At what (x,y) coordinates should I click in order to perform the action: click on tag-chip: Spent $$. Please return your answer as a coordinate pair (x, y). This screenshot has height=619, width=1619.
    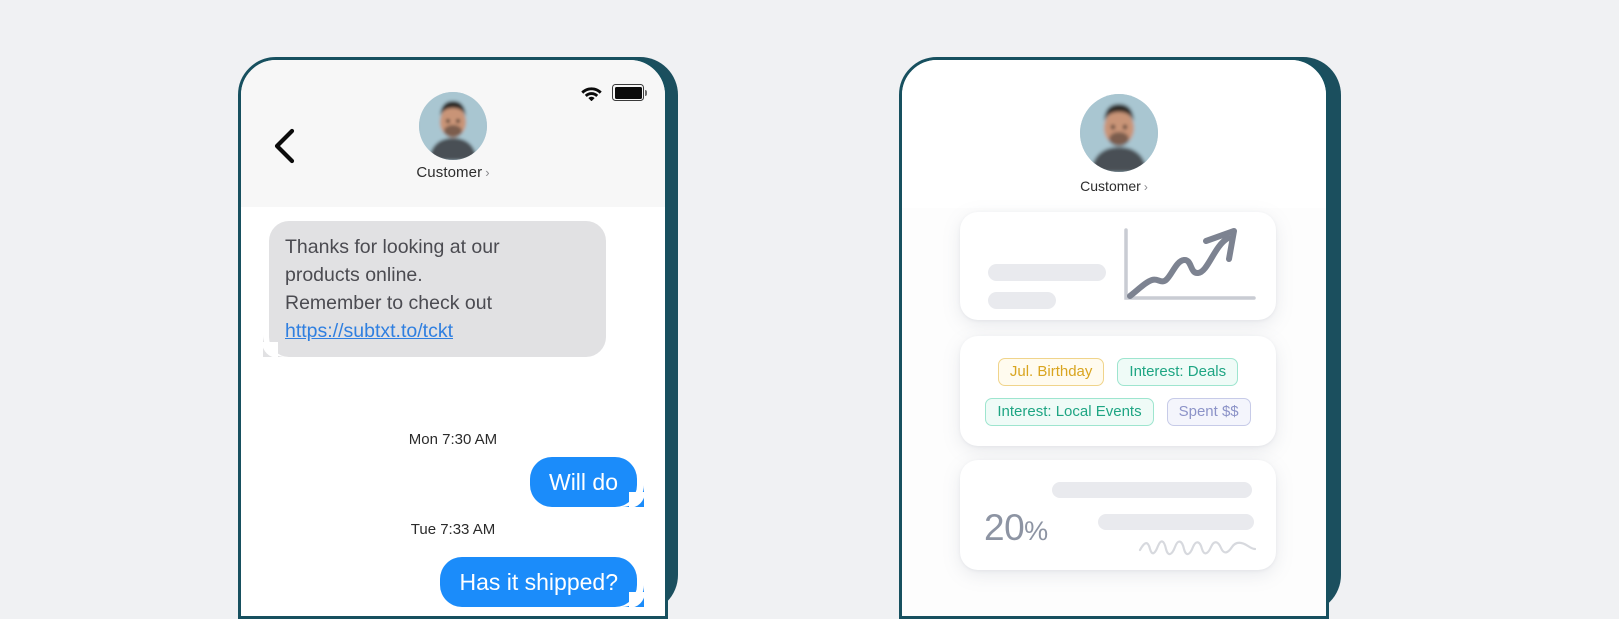
    Looking at the image, I should click on (1208, 412).